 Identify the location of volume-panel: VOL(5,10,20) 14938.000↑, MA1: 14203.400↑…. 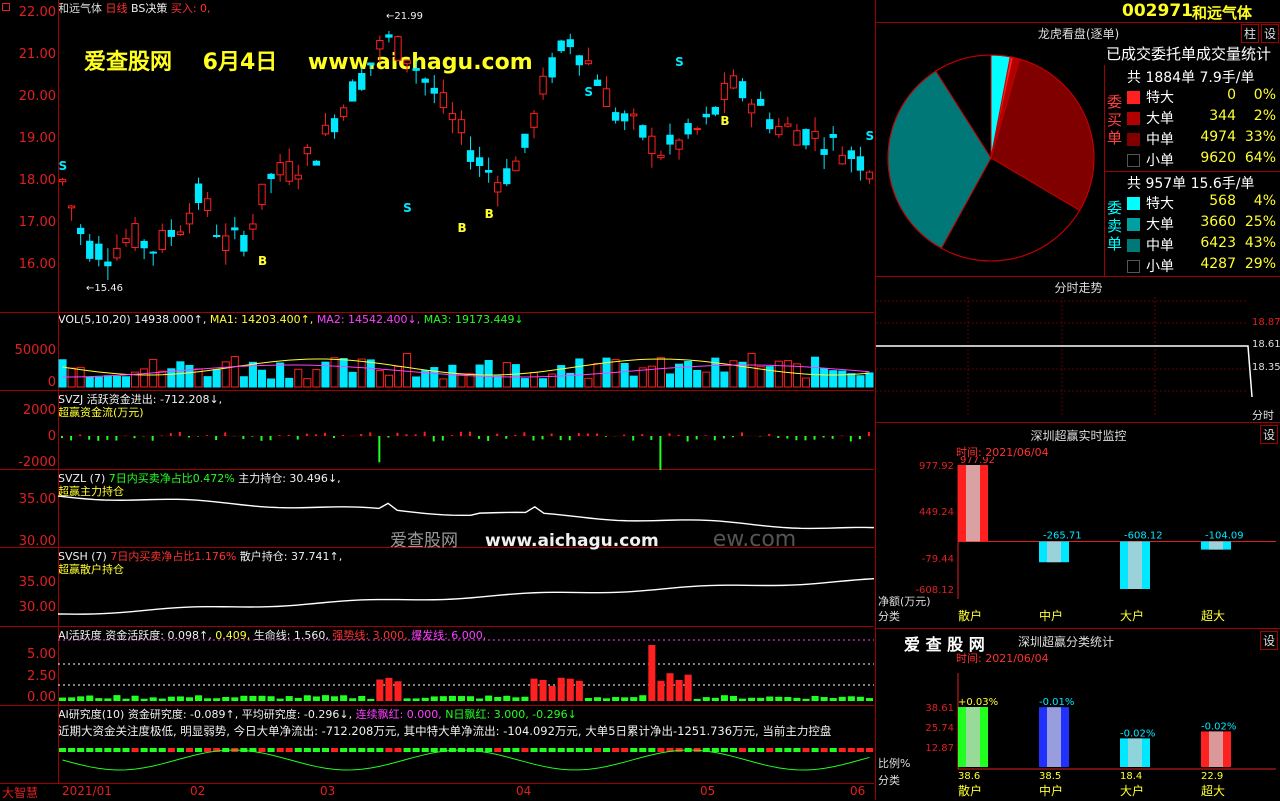
(437, 352).